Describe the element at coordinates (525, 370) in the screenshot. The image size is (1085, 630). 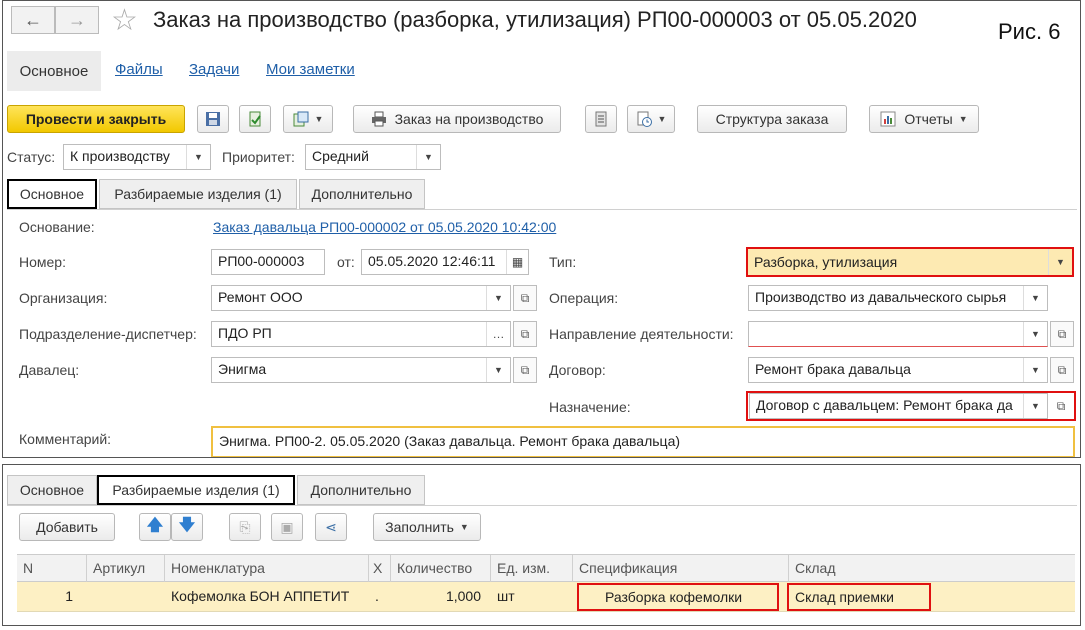
I see `open-client-button: ⧉` at that location.